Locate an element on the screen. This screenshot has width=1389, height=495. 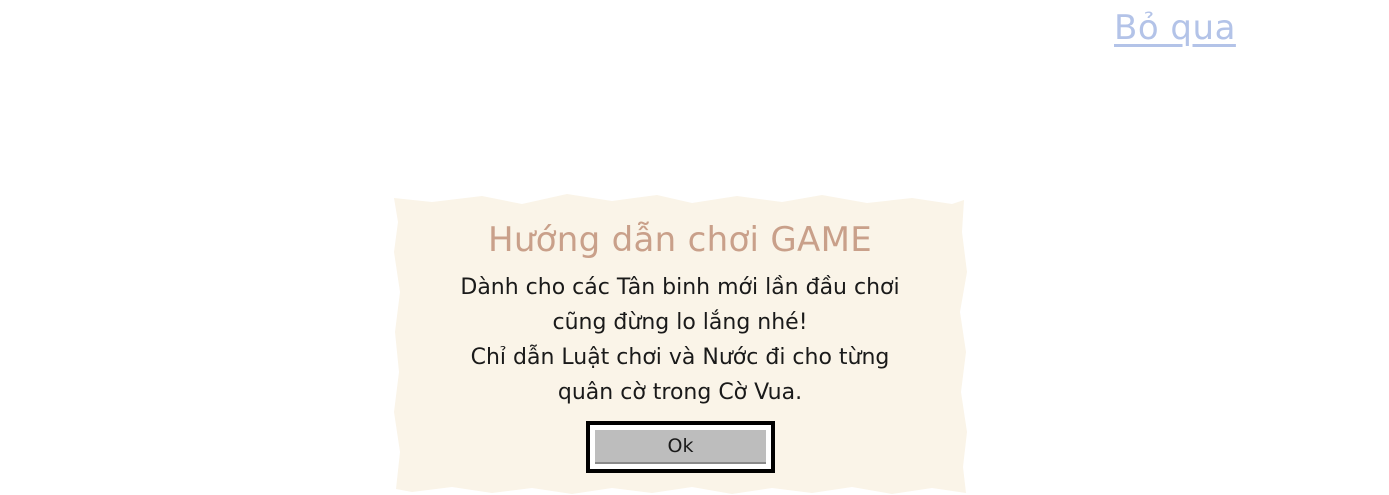
message-line-2: cũng đừng lo lắng nhé! is located at coordinates (680, 322).